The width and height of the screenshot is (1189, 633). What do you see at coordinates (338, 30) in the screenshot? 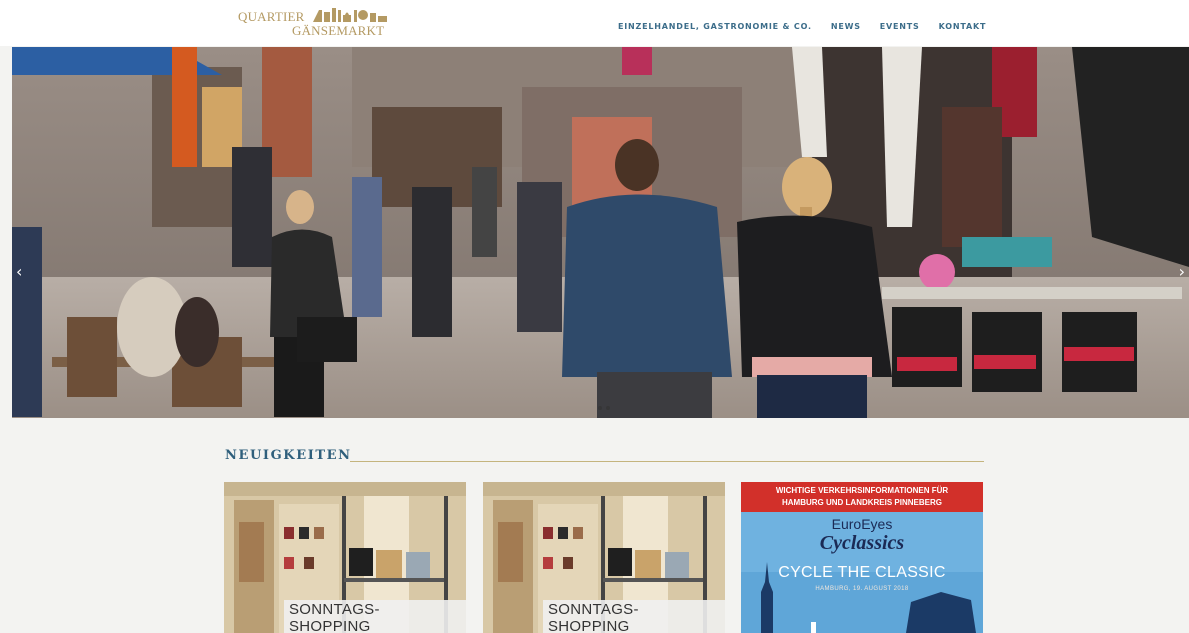
I see `logo-line2: GÄNSEMARKT` at bounding box center [338, 30].